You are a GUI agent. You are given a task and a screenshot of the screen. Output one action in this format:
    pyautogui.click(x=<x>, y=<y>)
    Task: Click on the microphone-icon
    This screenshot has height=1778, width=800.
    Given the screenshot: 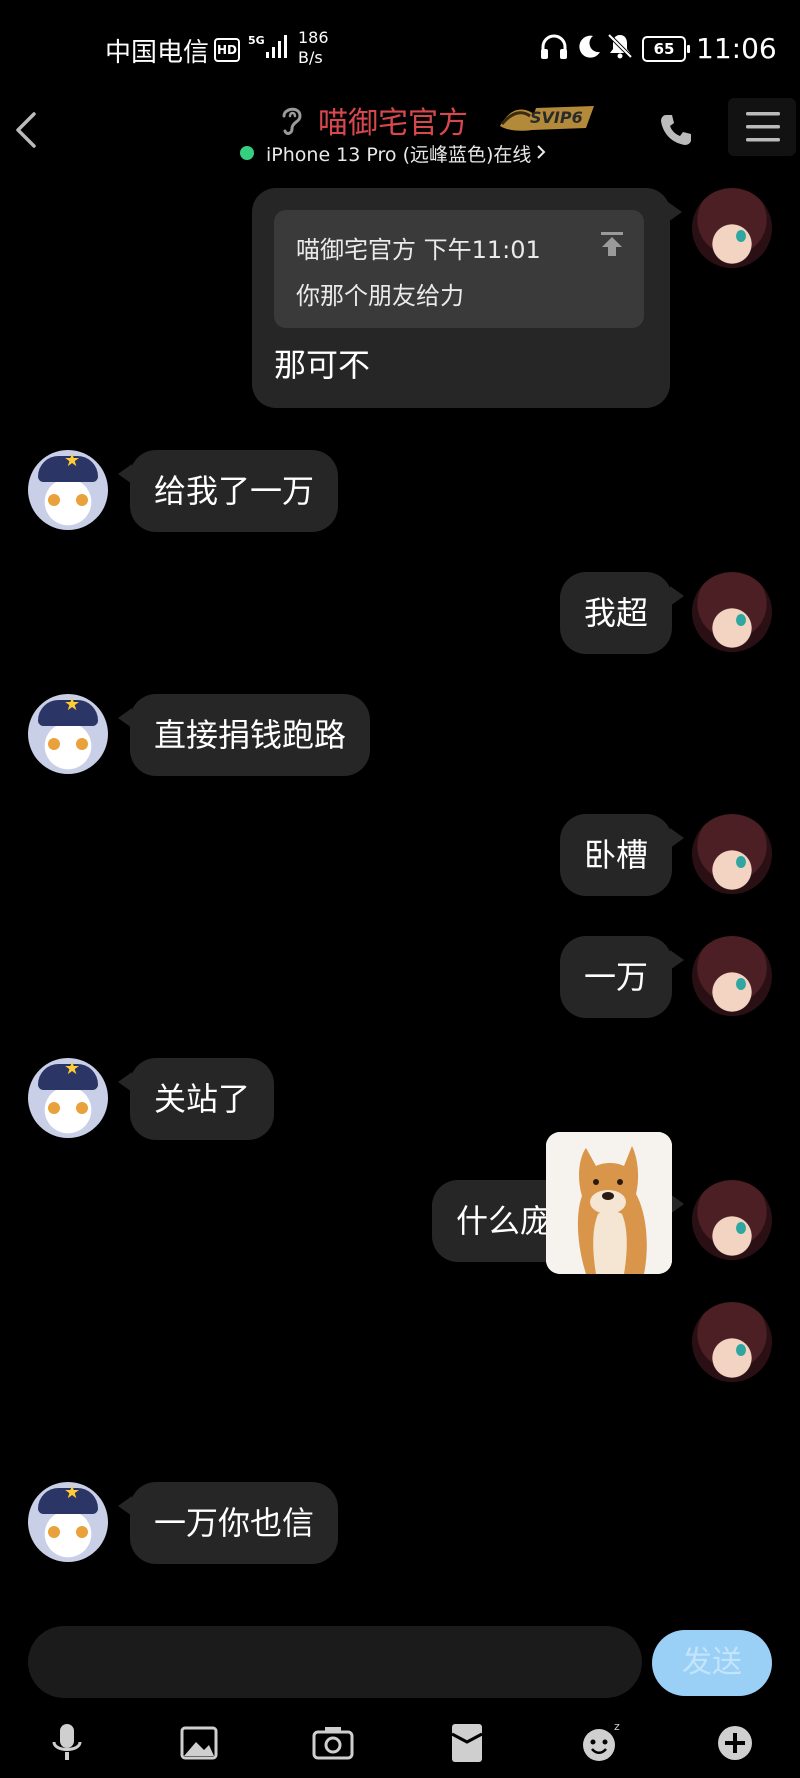 What is the action you would take?
    pyautogui.click(x=67, y=1743)
    